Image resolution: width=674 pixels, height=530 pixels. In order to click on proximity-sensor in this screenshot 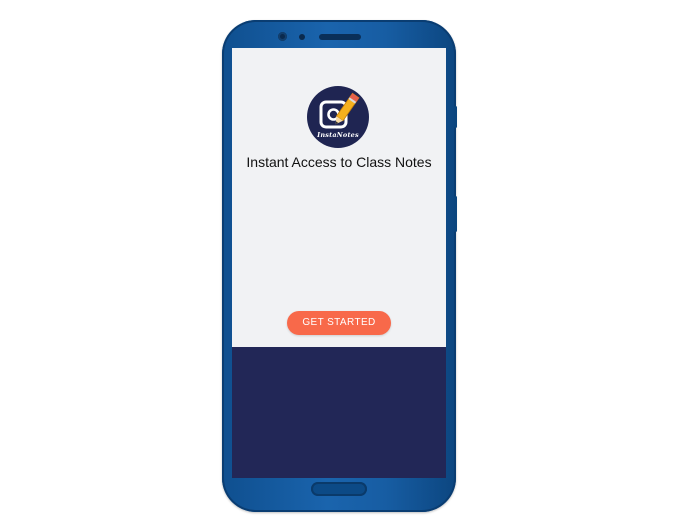, I will do `click(302, 37)`.